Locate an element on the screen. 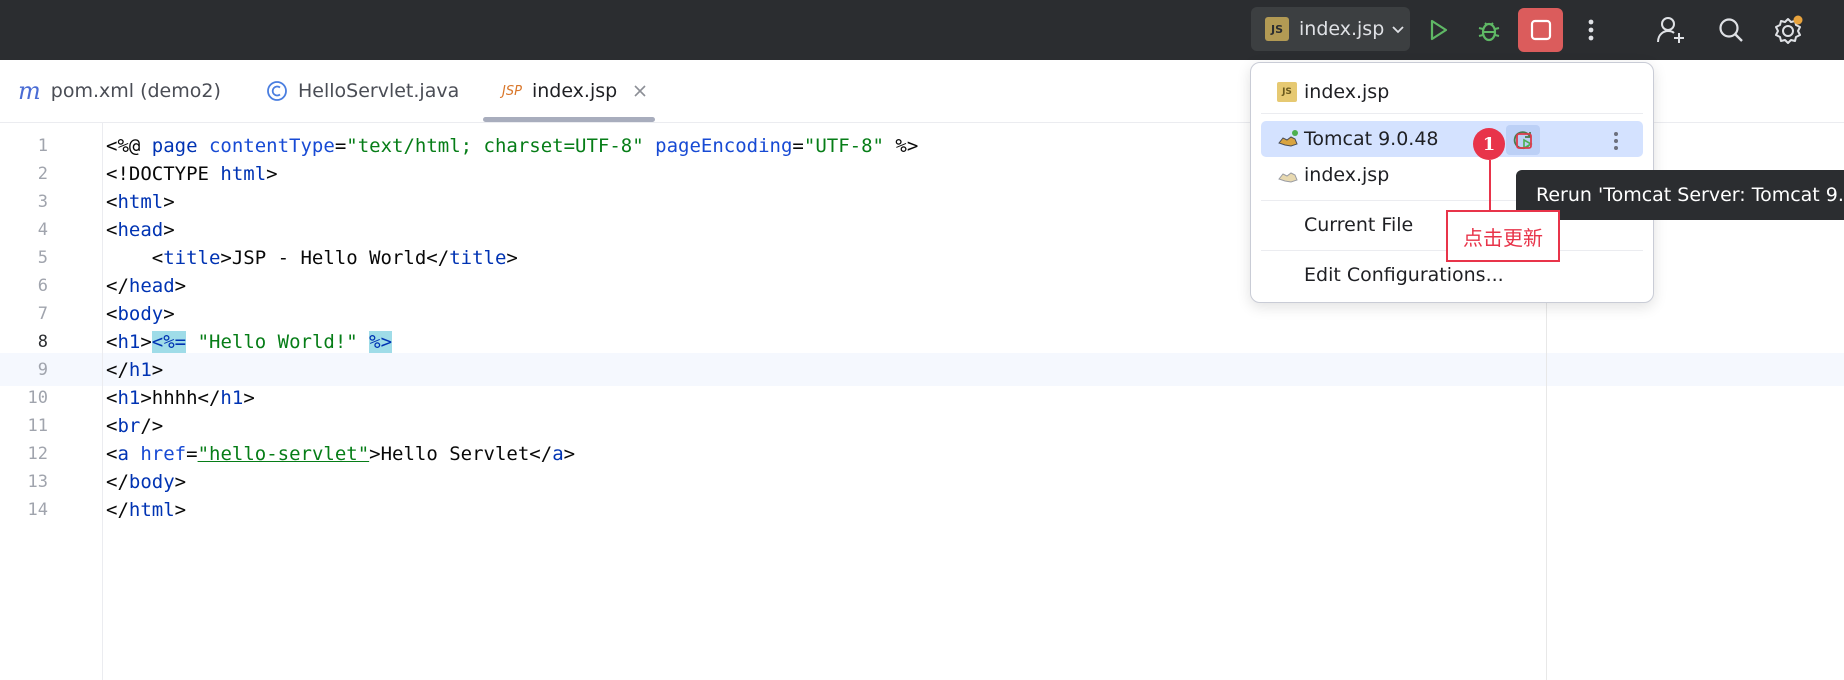 The height and width of the screenshot is (680, 1844). close-tab-icon is located at coordinates (640, 91).